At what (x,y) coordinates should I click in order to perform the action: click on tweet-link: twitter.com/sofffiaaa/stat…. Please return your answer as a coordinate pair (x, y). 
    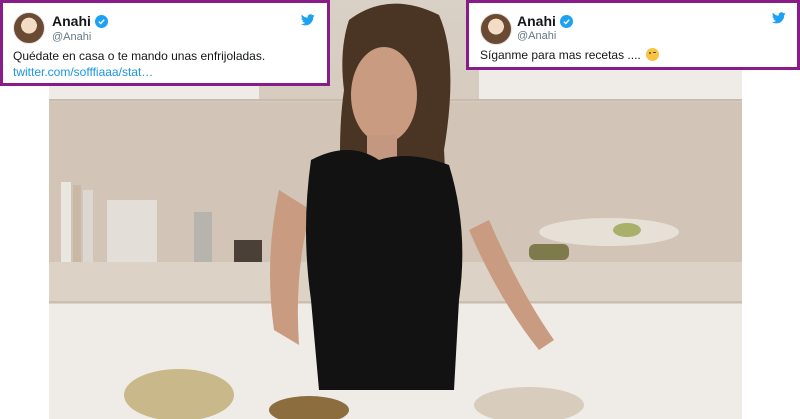
    Looking at the image, I should click on (83, 72).